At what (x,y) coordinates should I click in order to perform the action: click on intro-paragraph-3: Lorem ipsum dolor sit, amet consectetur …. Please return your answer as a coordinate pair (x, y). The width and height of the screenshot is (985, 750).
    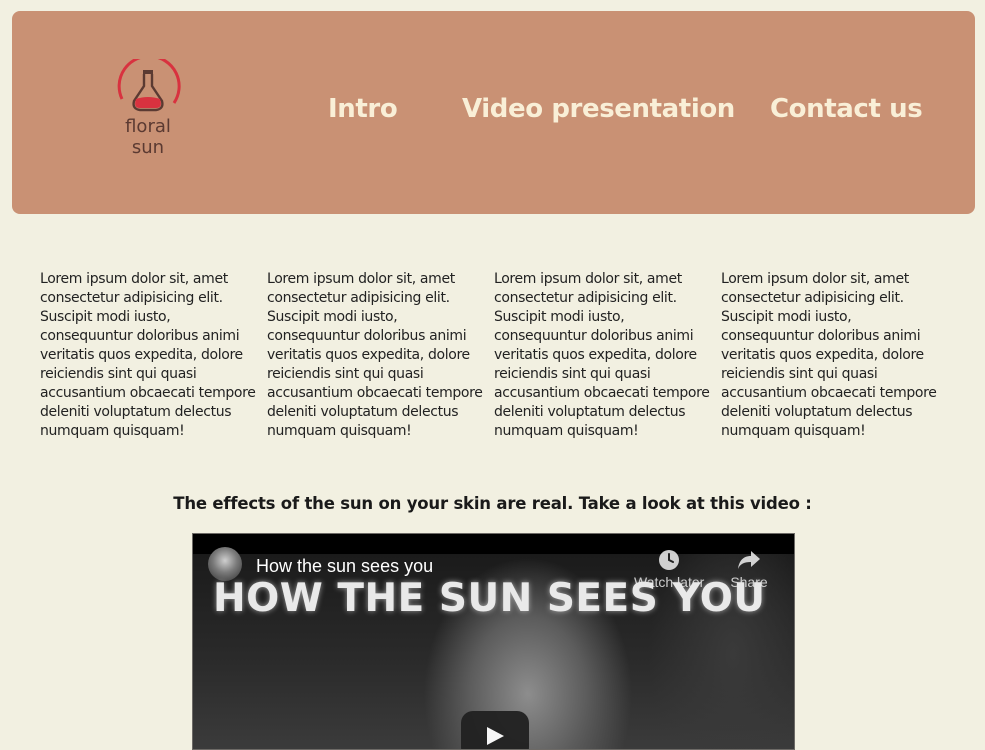
    Looking at the image, I should click on (602, 355).